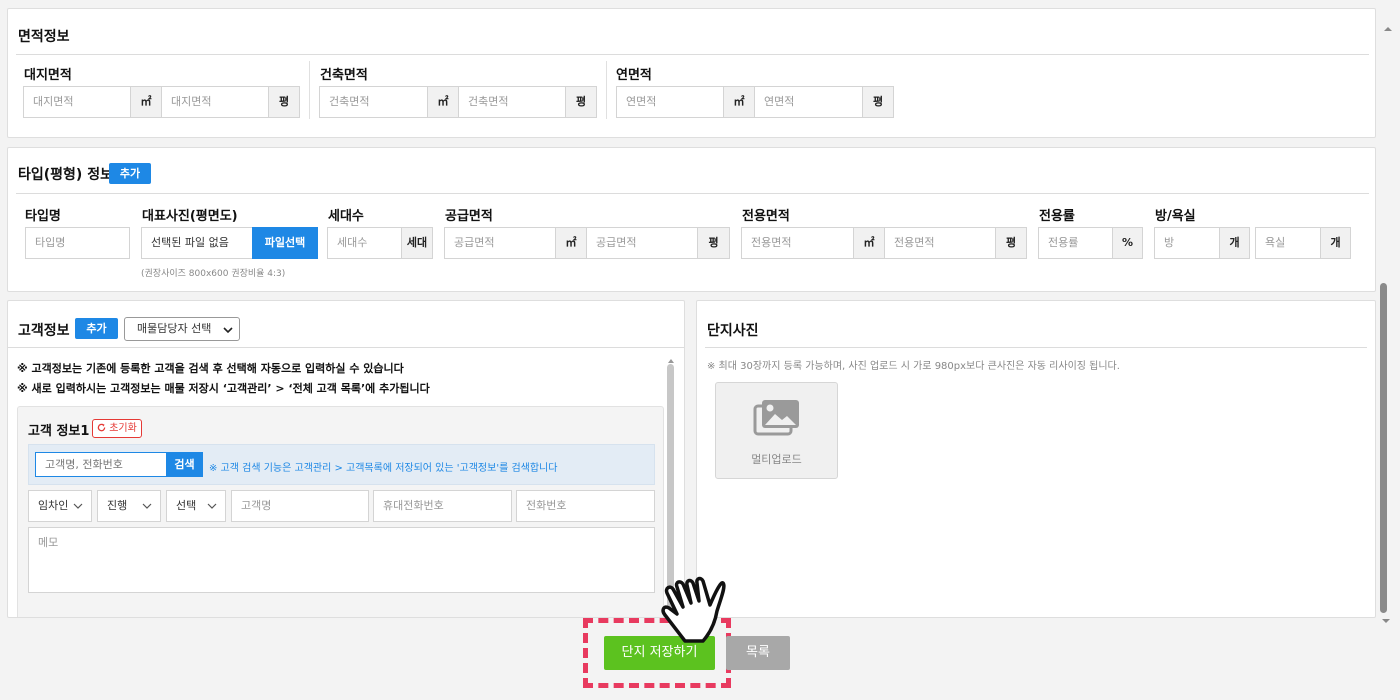 This screenshot has width=1400, height=700. Describe the element at coordinates (417, 243) in the screenshot. I see `households-unit: 세대` at that location.